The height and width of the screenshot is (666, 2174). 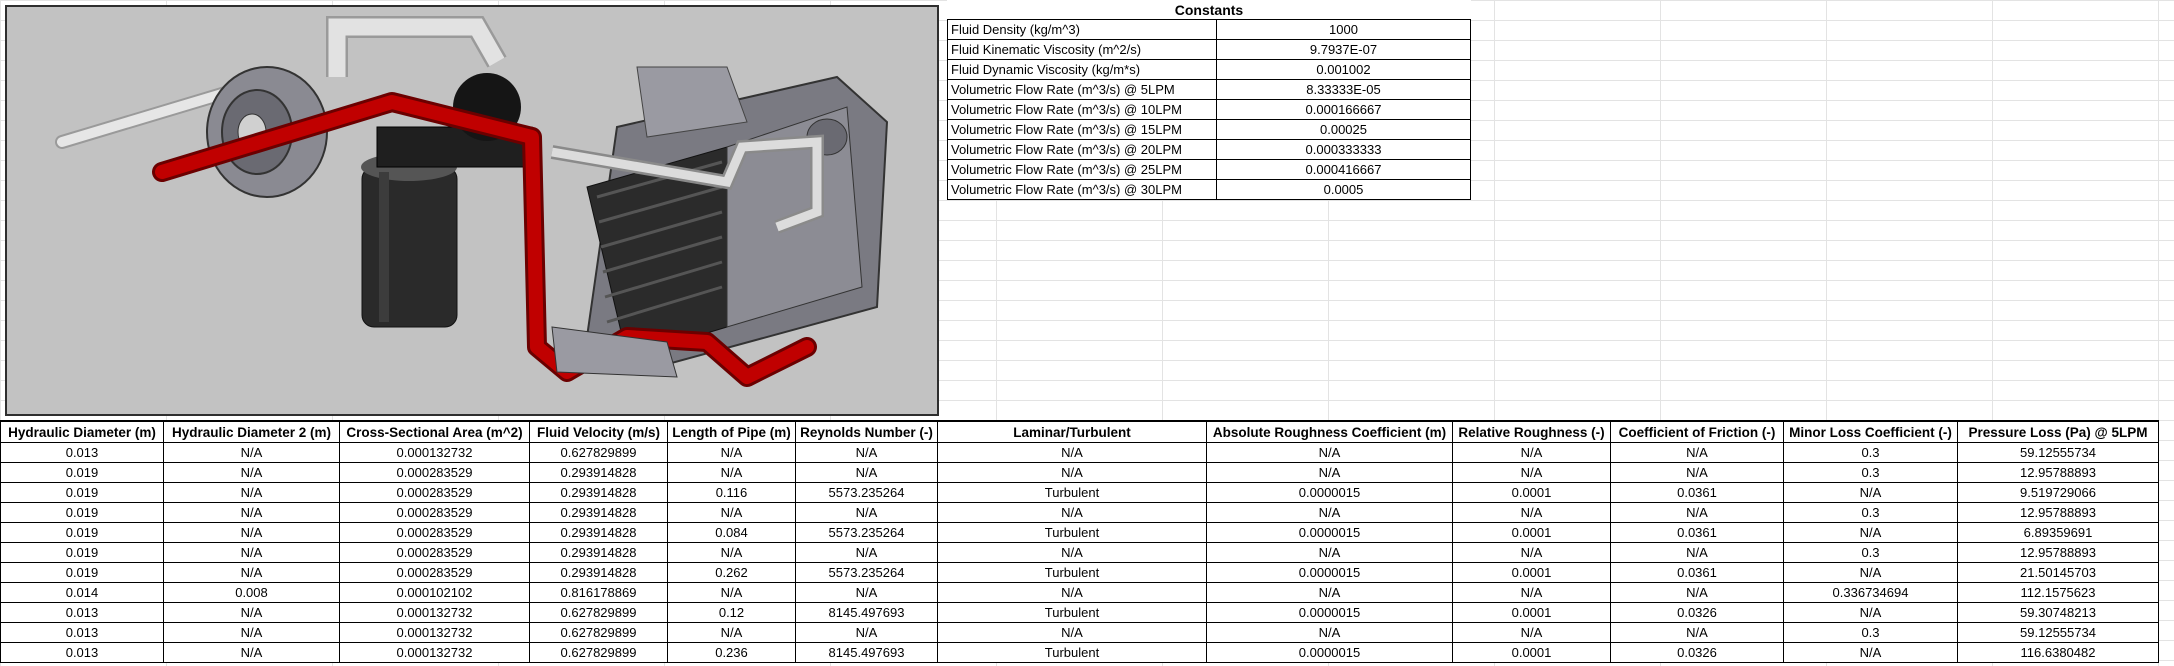 What do you see at coordinates (1343, 29) in the screenshot?
I see `constant-value: 1000` at bounding box center [1343, 29].